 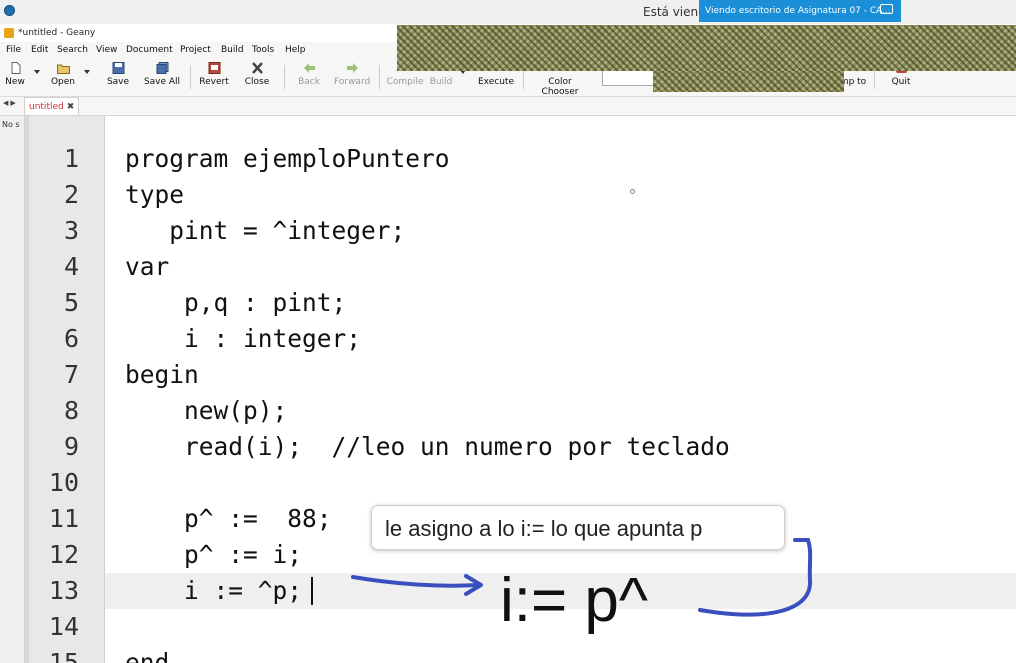 What do you see at coordinates (257, 68) in the screenshot?
I see `close-icon` at bounding box center [257, 68].